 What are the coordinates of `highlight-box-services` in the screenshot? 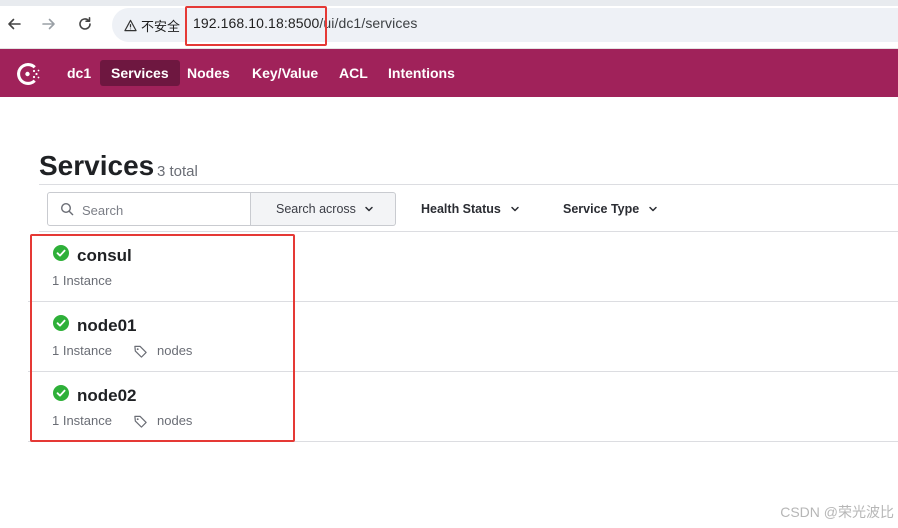 It's located at (162, 338).